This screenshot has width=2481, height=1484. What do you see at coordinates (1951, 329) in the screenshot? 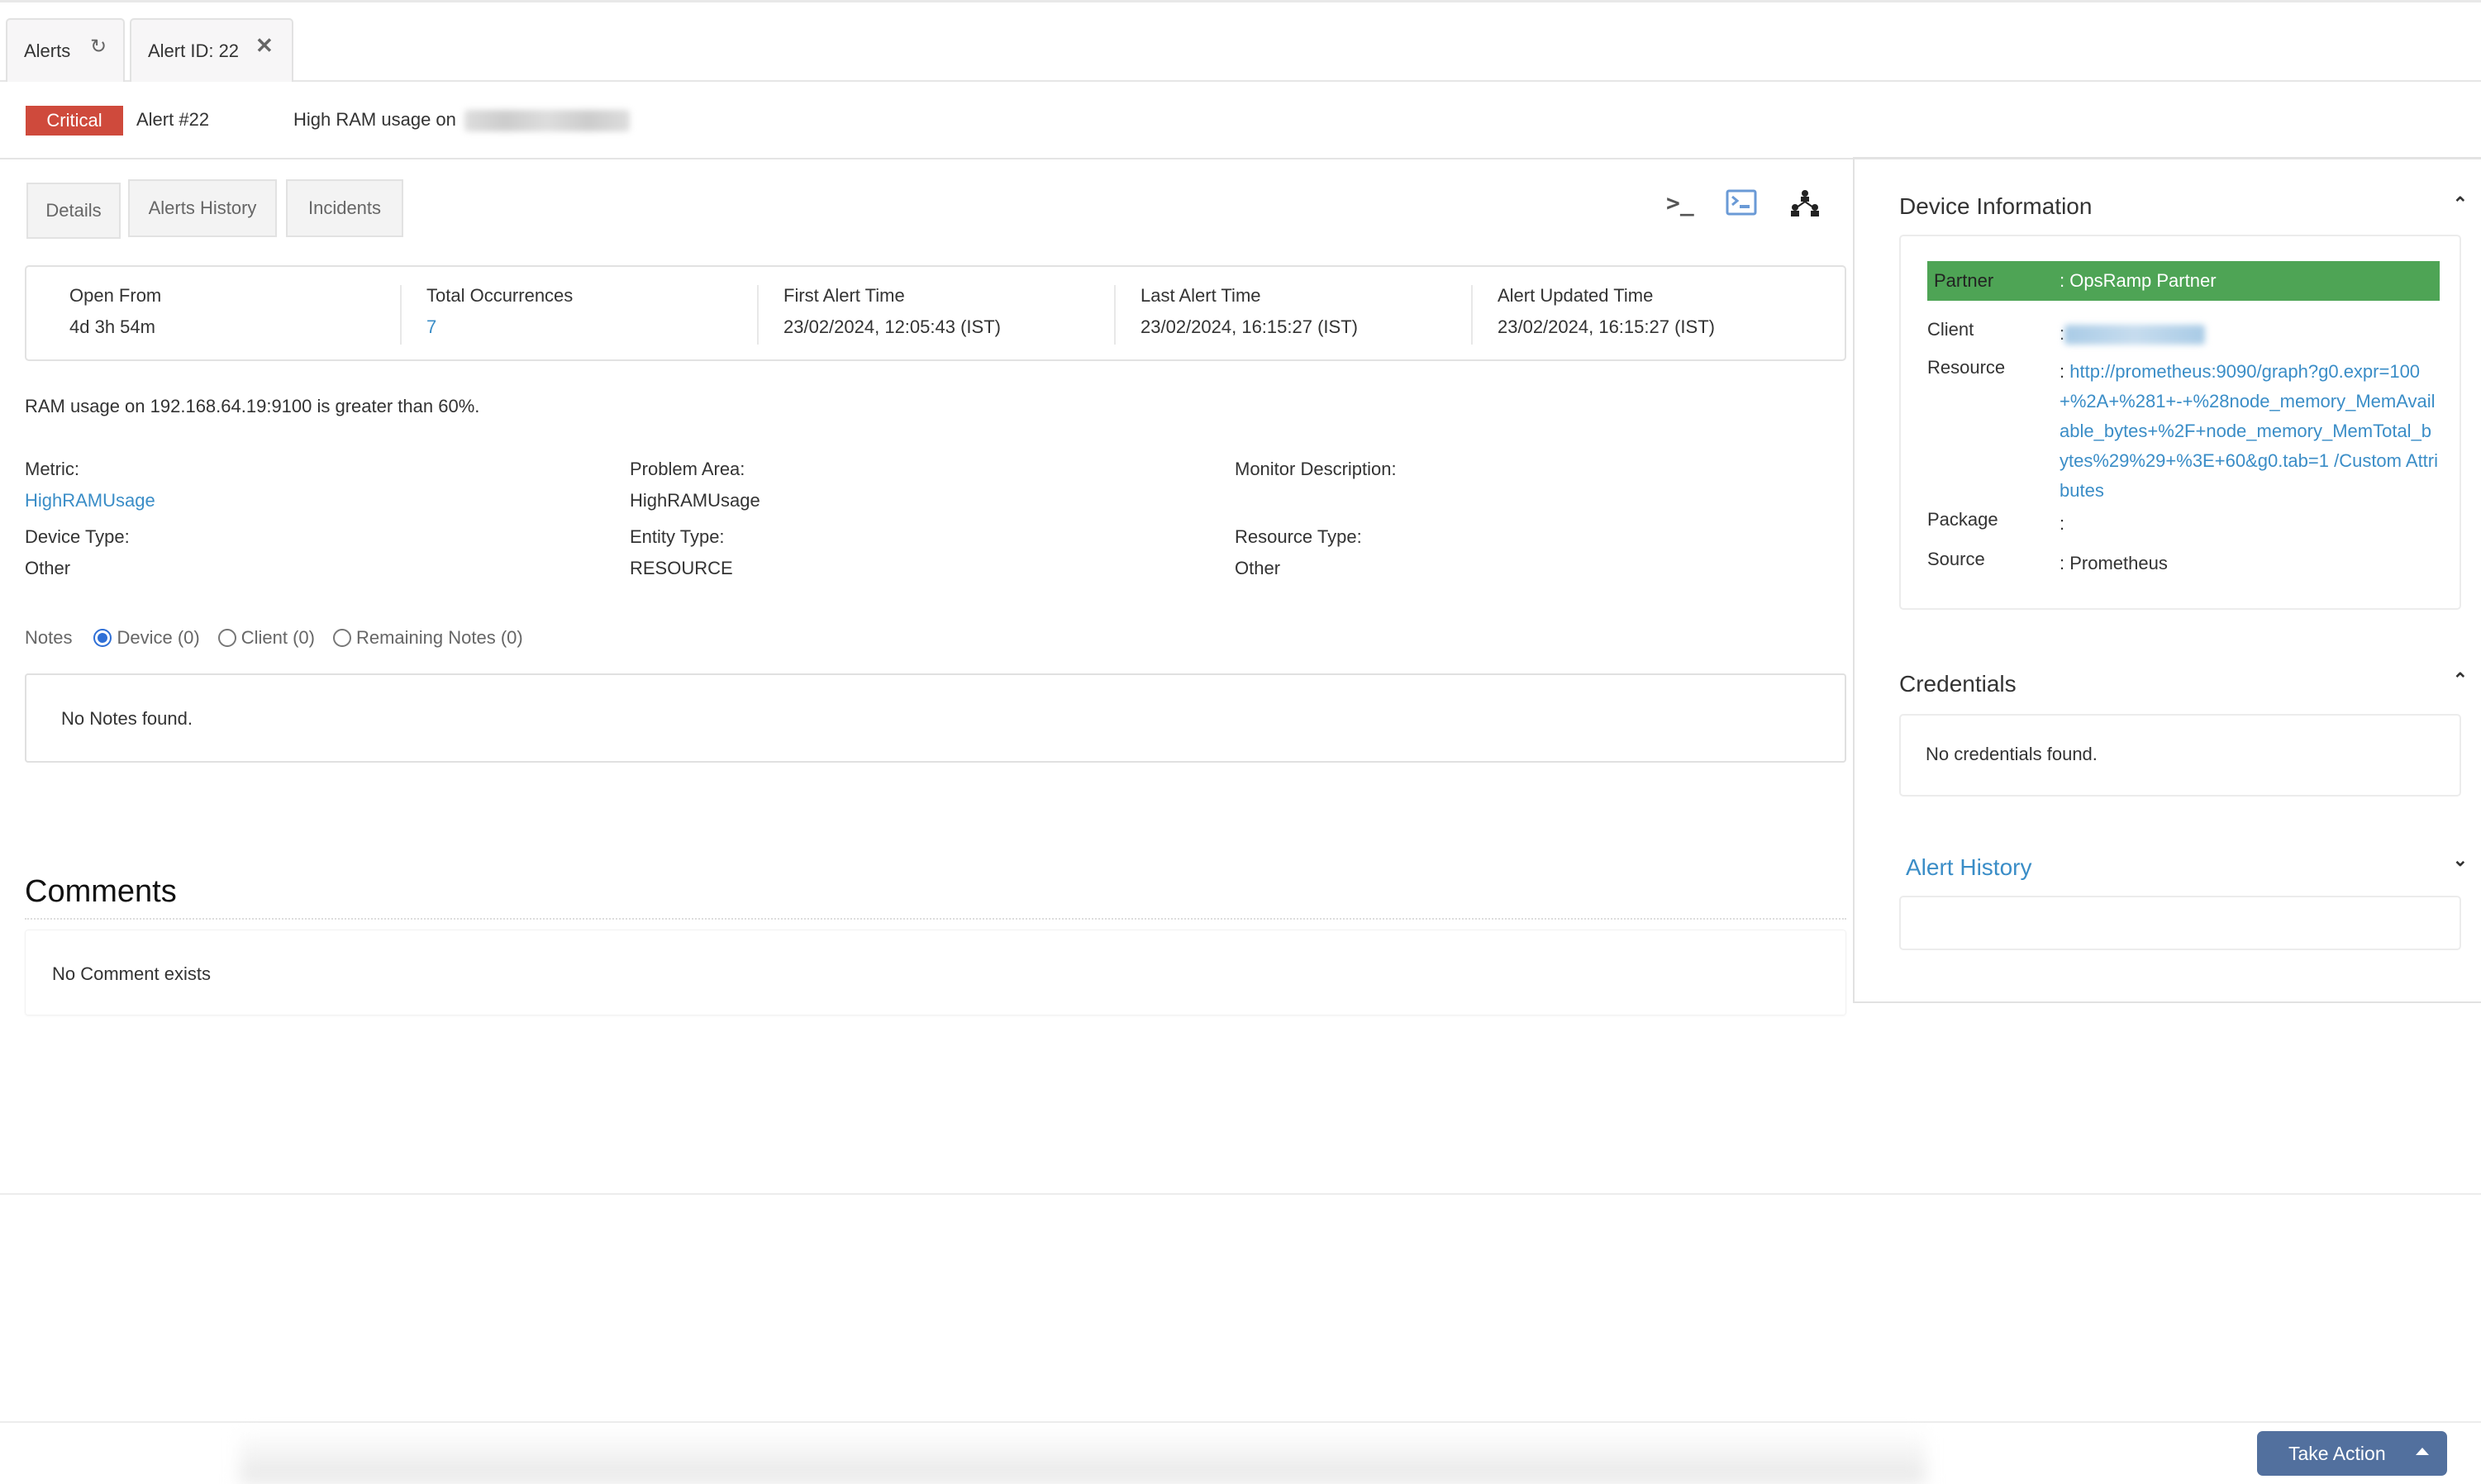
I see `info-key: Client` at bounding box center [1951, 329].